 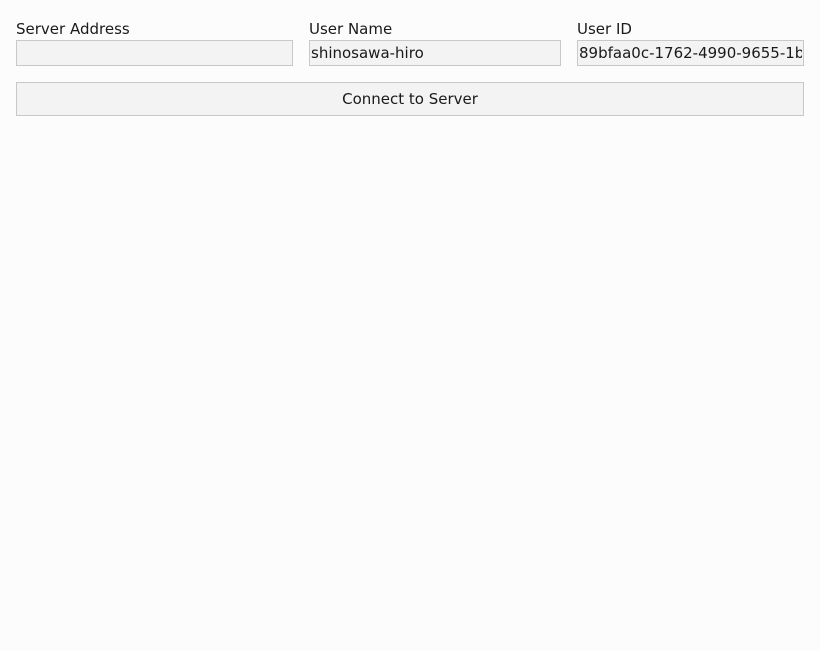 What do you see at coordinates (351, 29) in the screenshot?
I see `user-name-label: User Name` at bounding box center [351, 29].